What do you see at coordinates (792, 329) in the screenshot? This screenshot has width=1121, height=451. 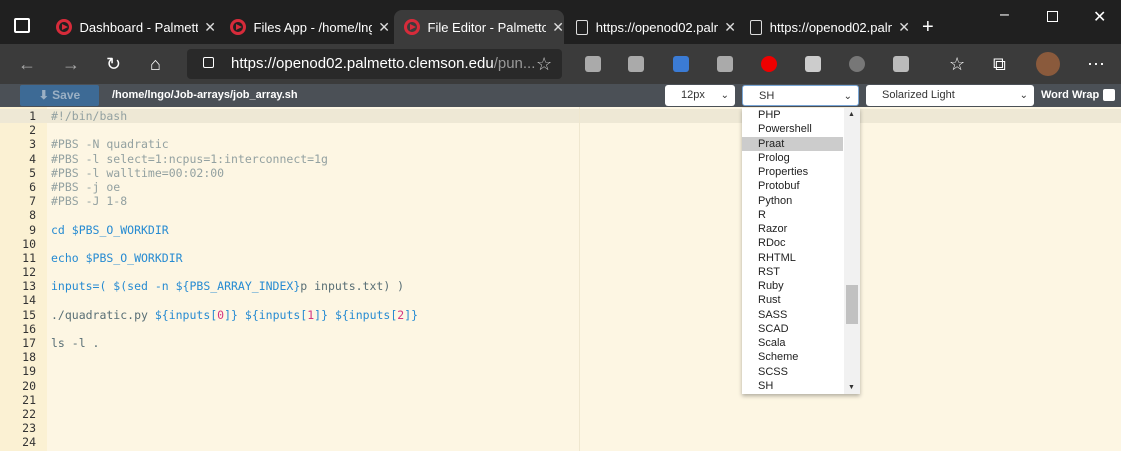 I see `mode-option: SCAD` at bounding box center [792, 329].